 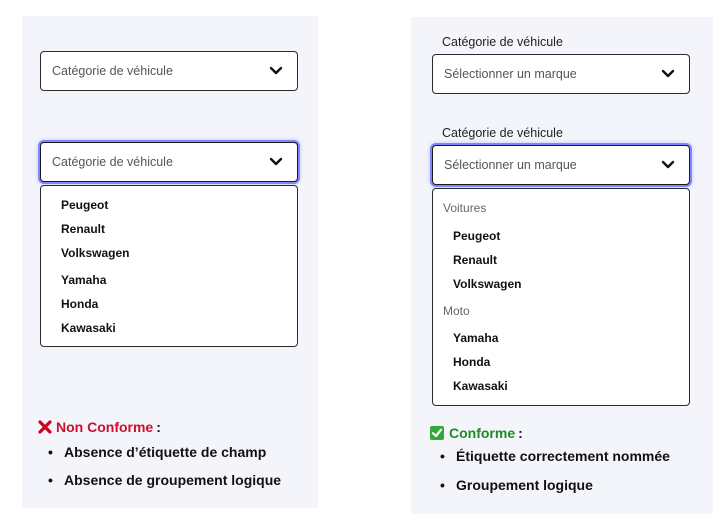 What do you see at coordinates (45, 427) in the screenshot?
I see `cross-mark-icon` at bounding box center [45, 427].